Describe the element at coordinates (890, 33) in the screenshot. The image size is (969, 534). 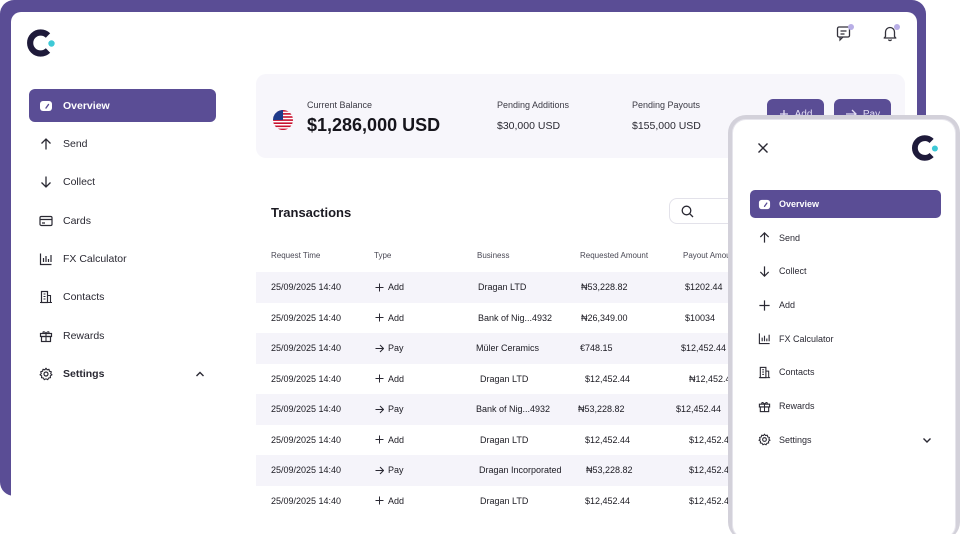
I see `bell-icon` at that location.